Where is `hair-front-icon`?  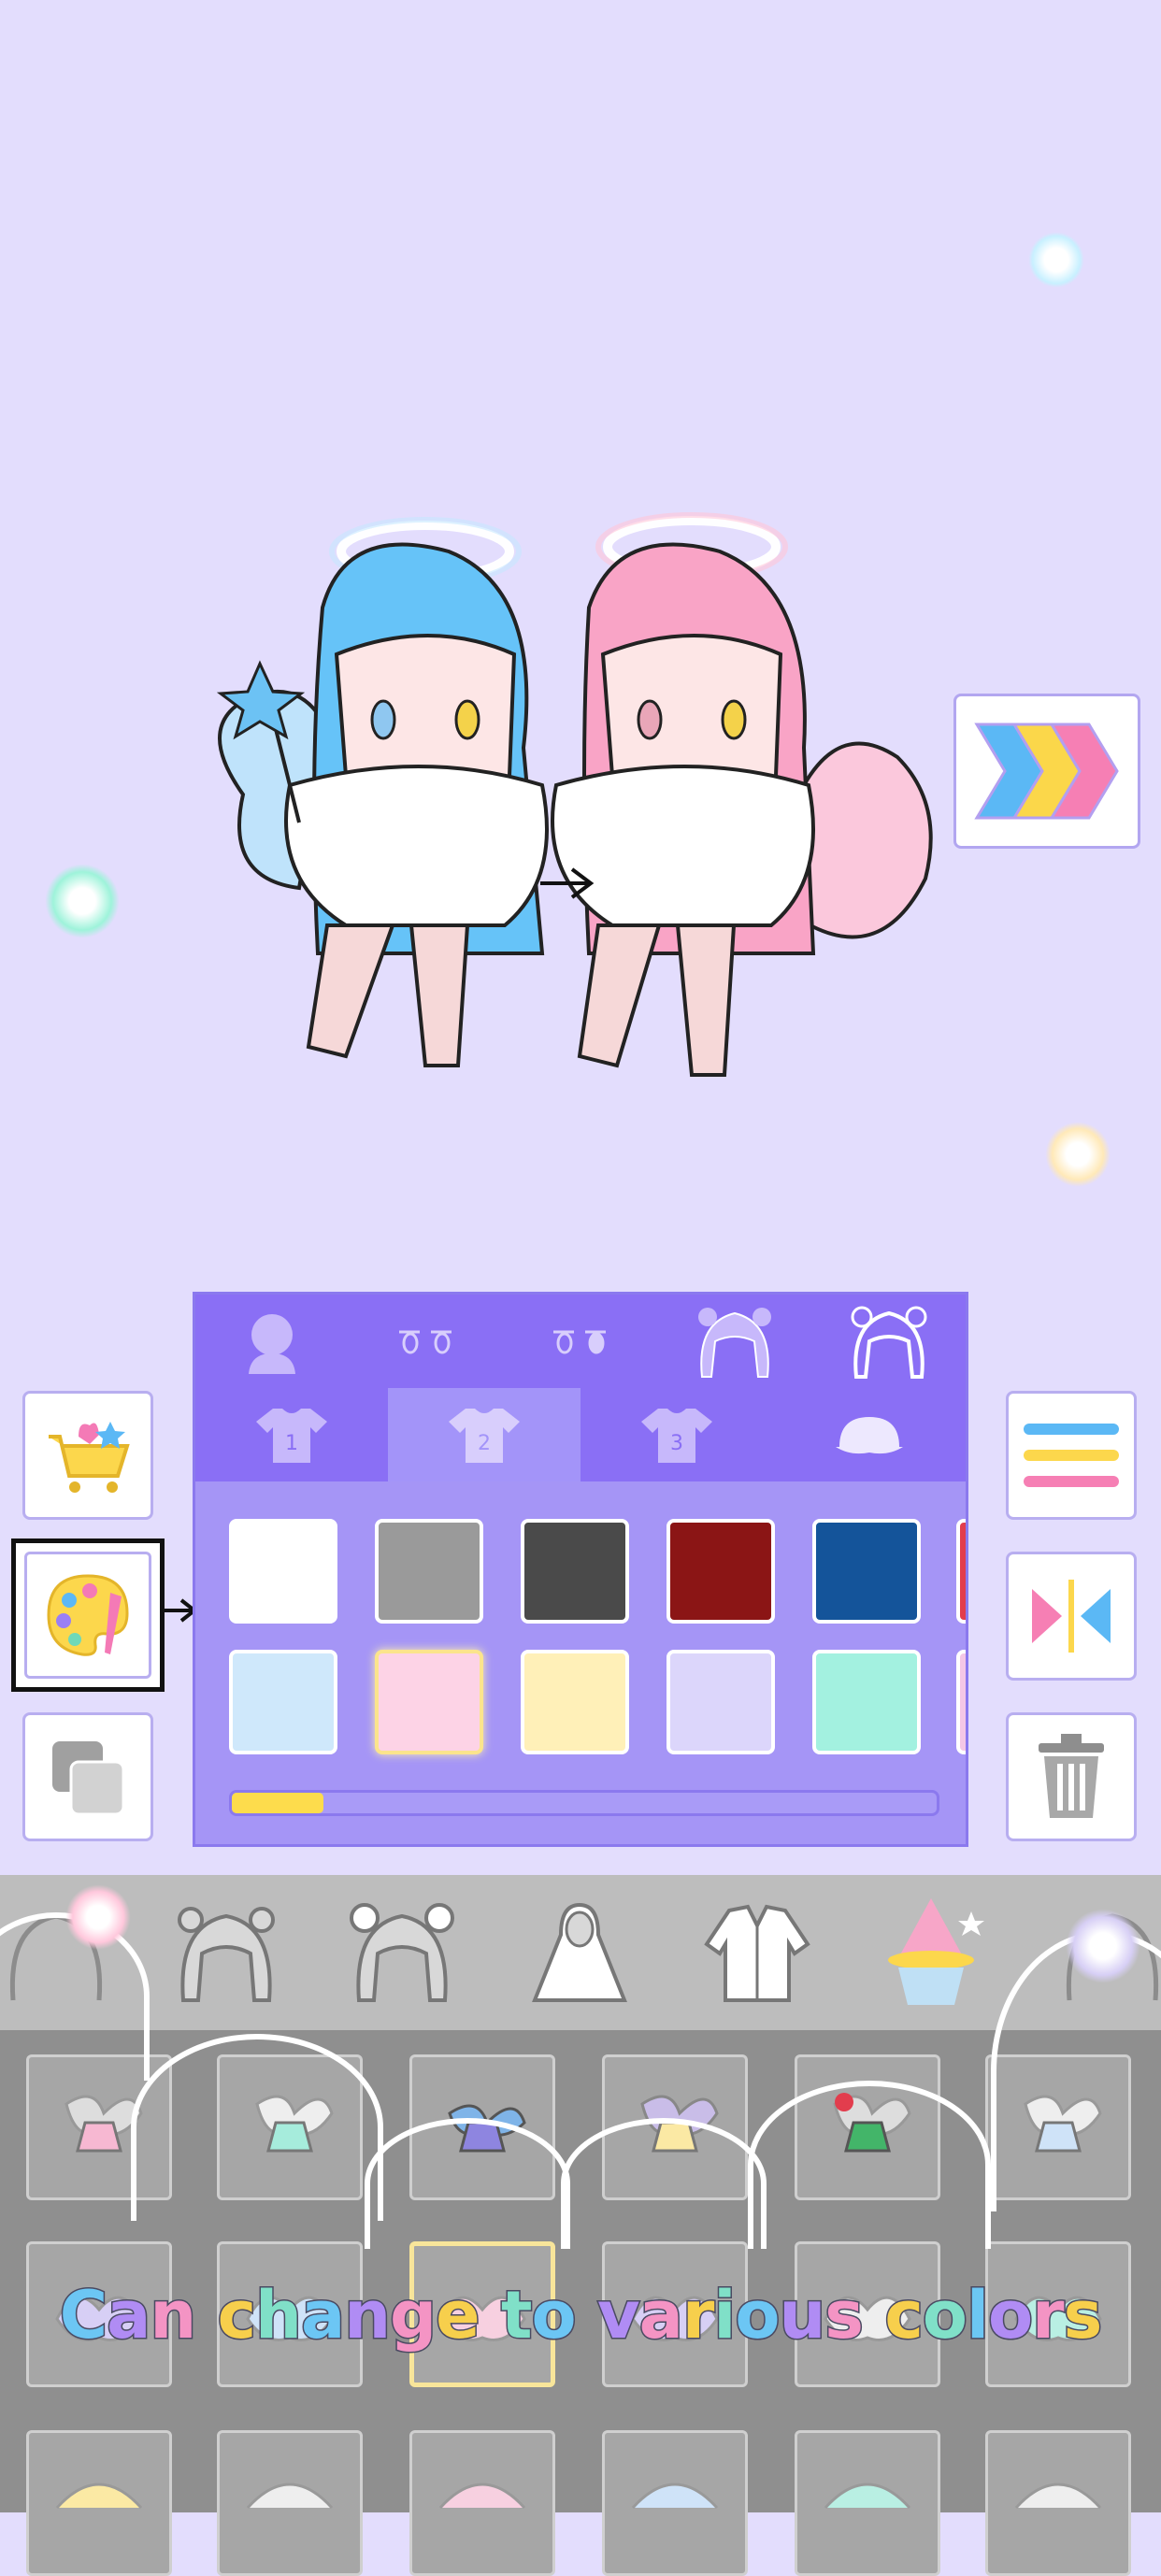
hair-front-icon is located at coordinates (734, 1343).